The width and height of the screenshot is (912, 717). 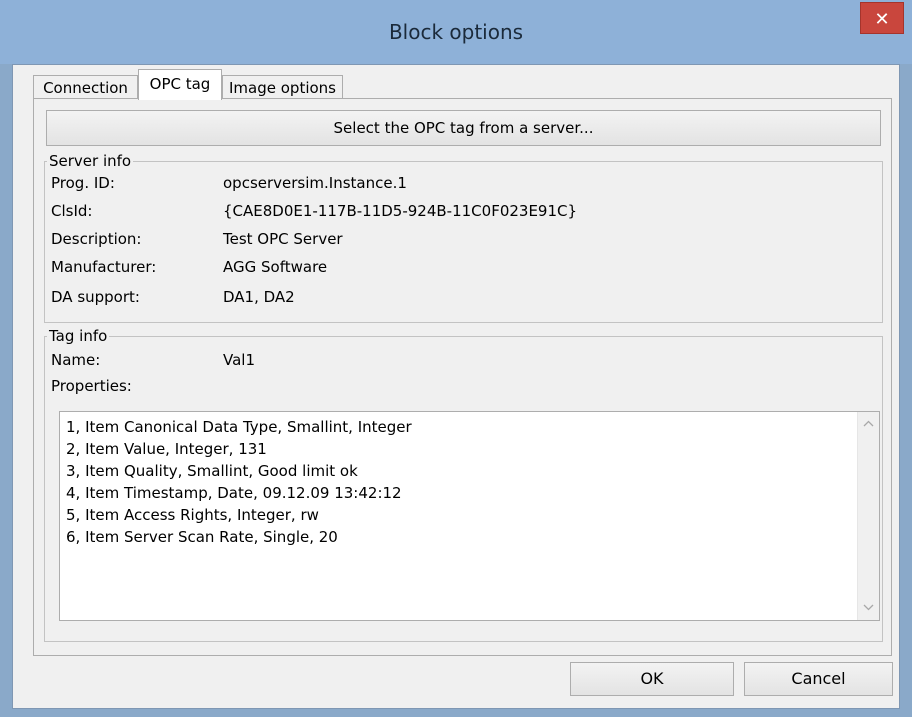 What do you see at coordinates (76, 360) in the screenshot?
I see `tag-name-label: Name:` at bounding box center [76, 360].